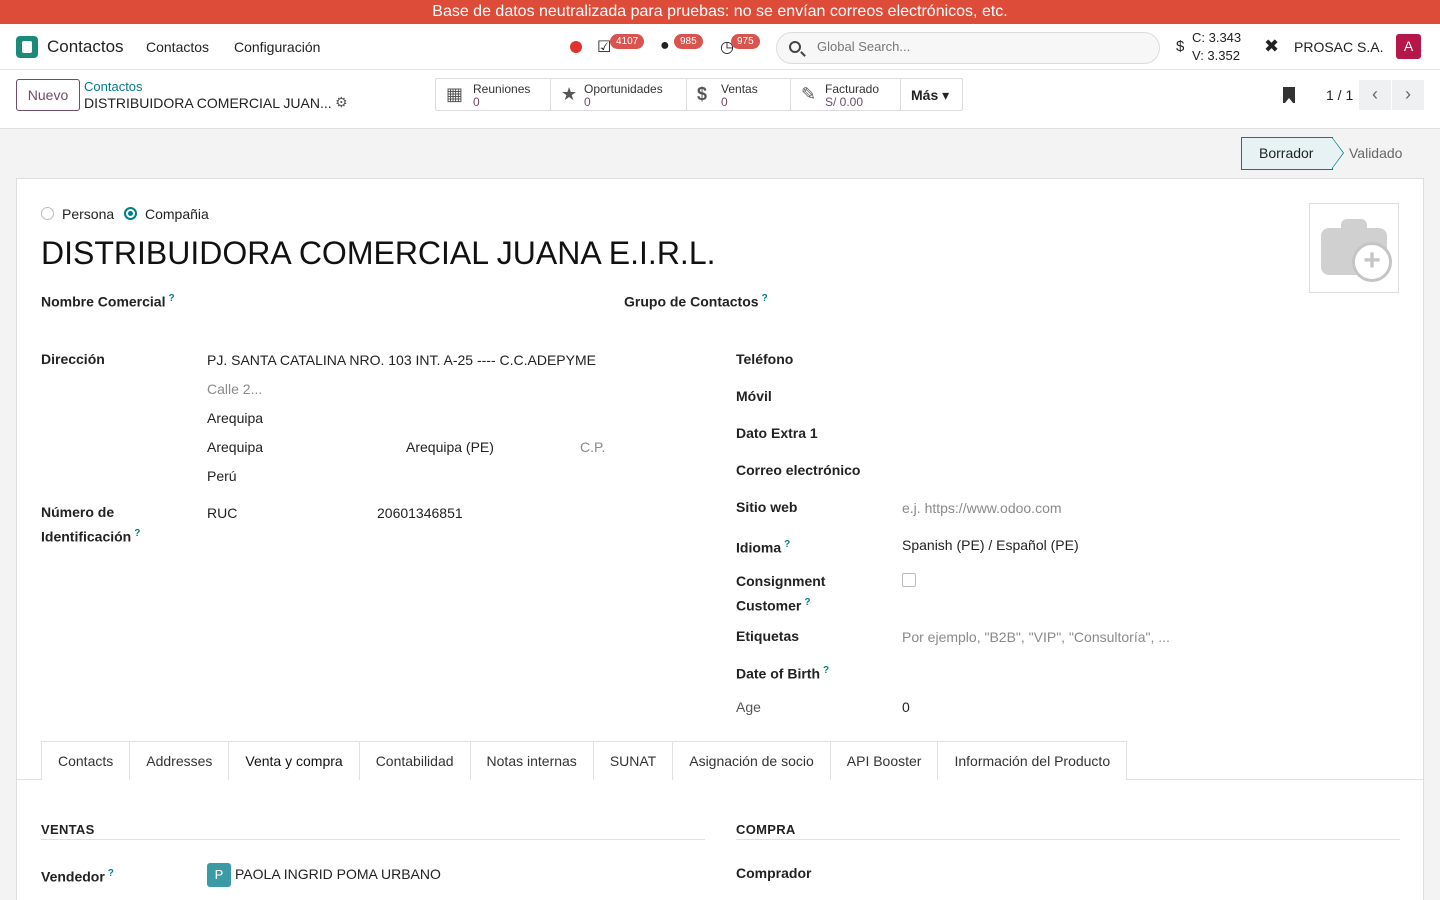 The image size is (1440, 900). Describe the element at coordinates (88, 214) in the screenshot. I see `radio-persona-label: Persona` at that location.